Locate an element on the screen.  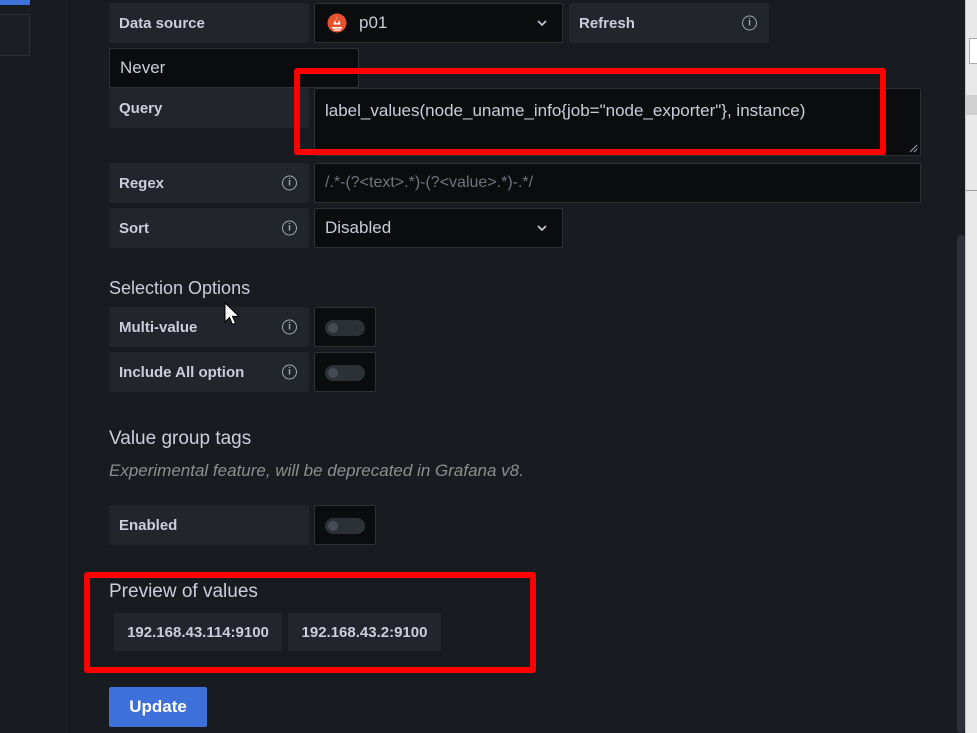
refresh-label: Refresh i is located at coordinates (669, 23).